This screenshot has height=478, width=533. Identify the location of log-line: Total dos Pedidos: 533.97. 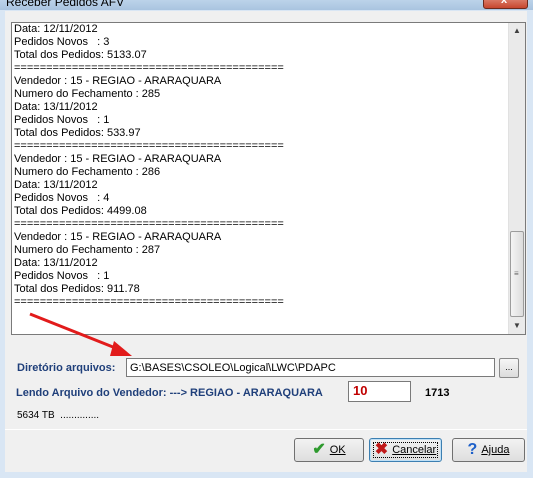
(77, 133).